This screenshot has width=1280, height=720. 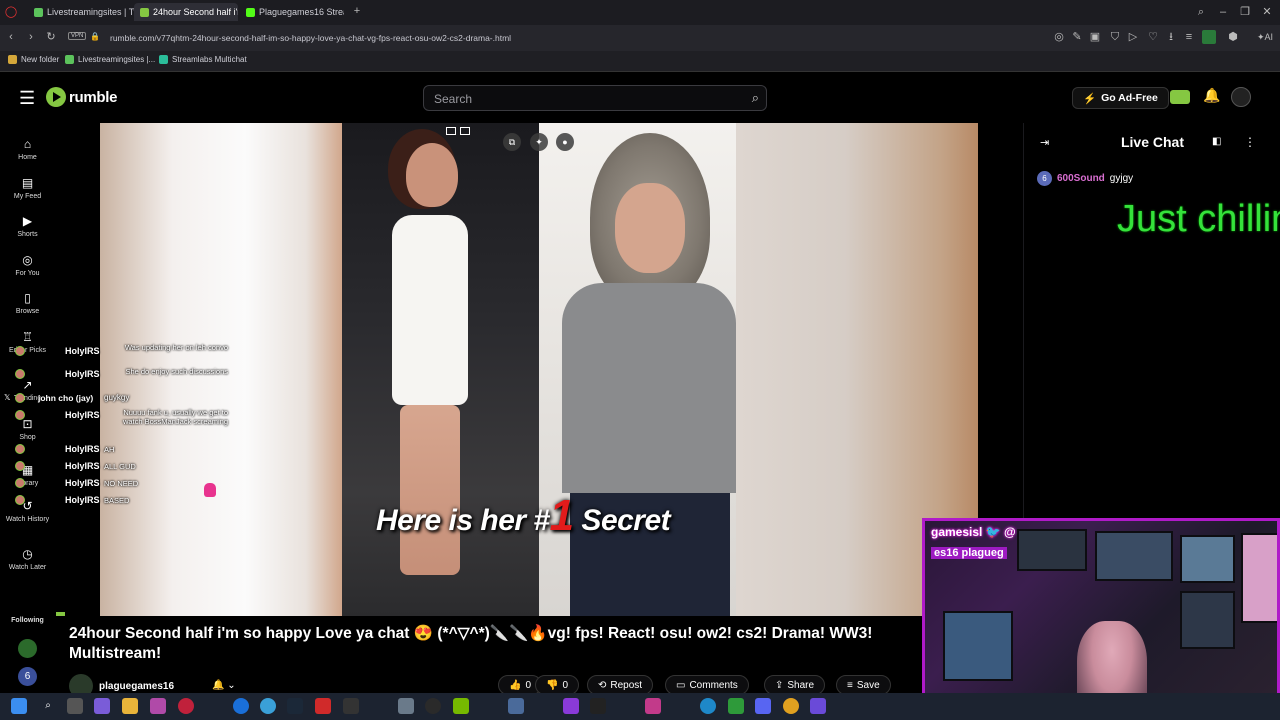 What do you see at coordinates (969, 553) in the screenshot?
I see `webcam-channel-name: es16 plagueg` at bounding box center [969, 553].